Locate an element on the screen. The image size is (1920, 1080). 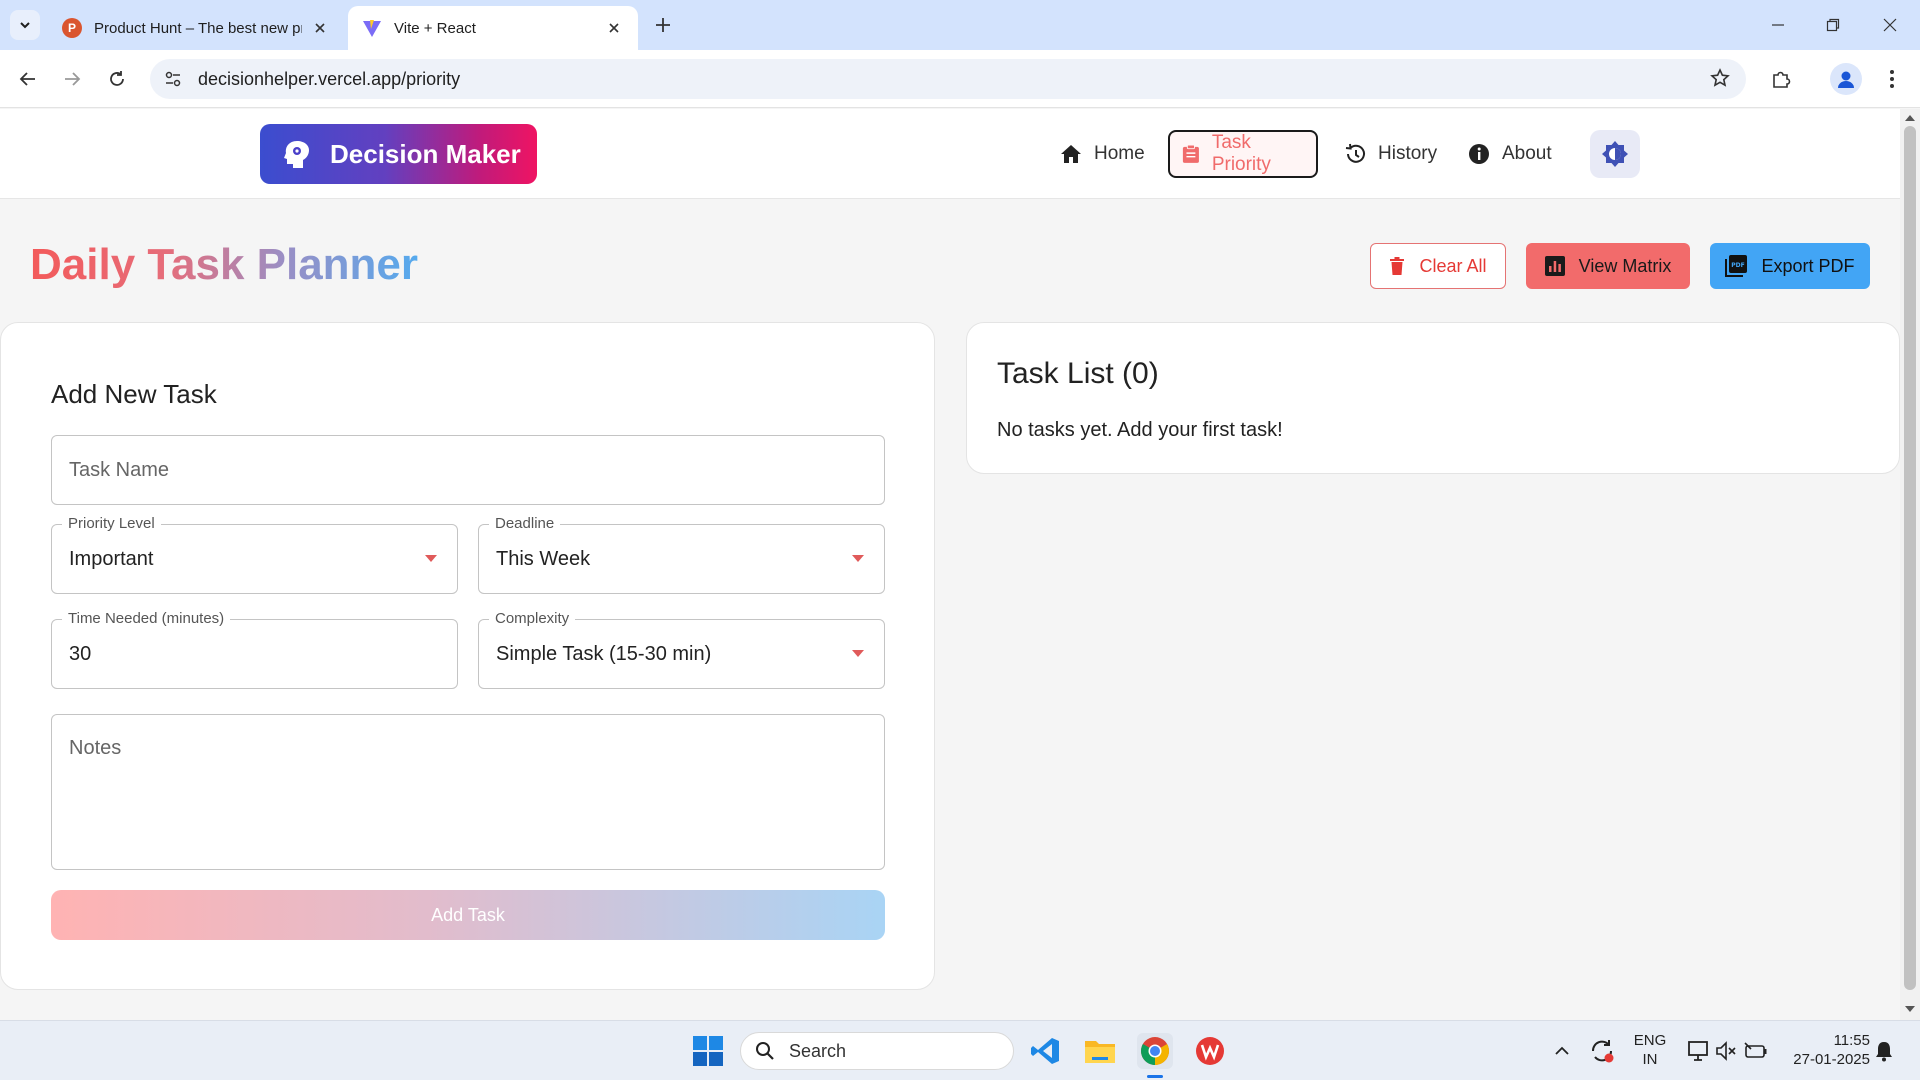
folder-icon is located at coordinates (1100, 1052).